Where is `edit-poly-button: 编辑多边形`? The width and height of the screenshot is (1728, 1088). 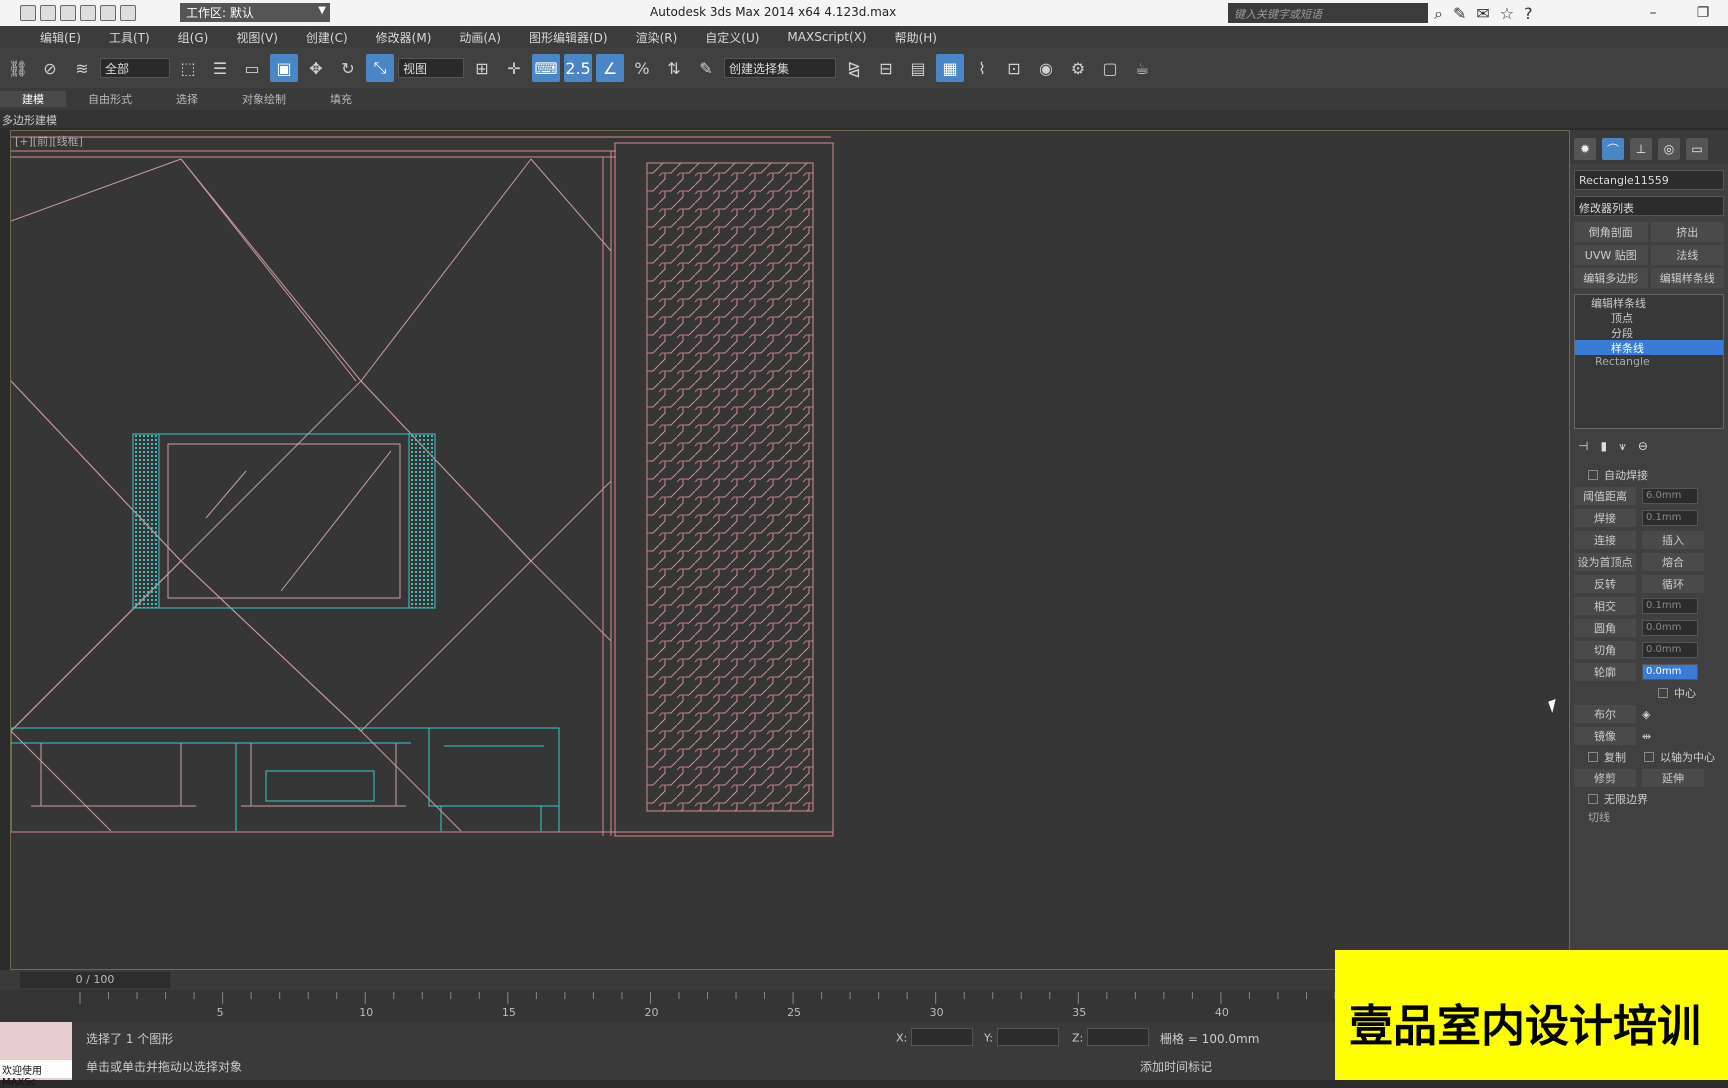
edit-poly-button: 编辑多边形 is located at coordinates (1611, 278).